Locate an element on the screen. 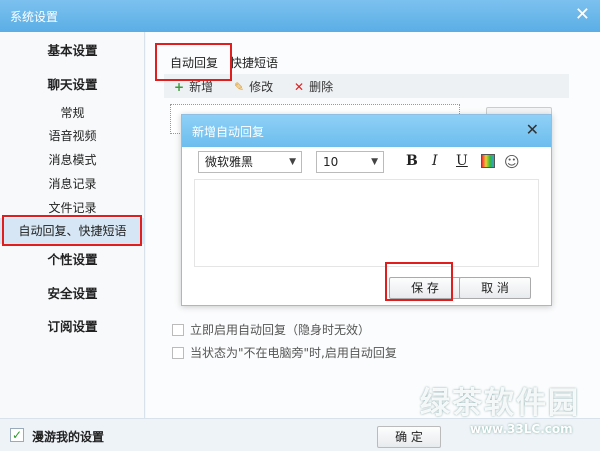  italic-icon: I is located at coordinates (435, 161).